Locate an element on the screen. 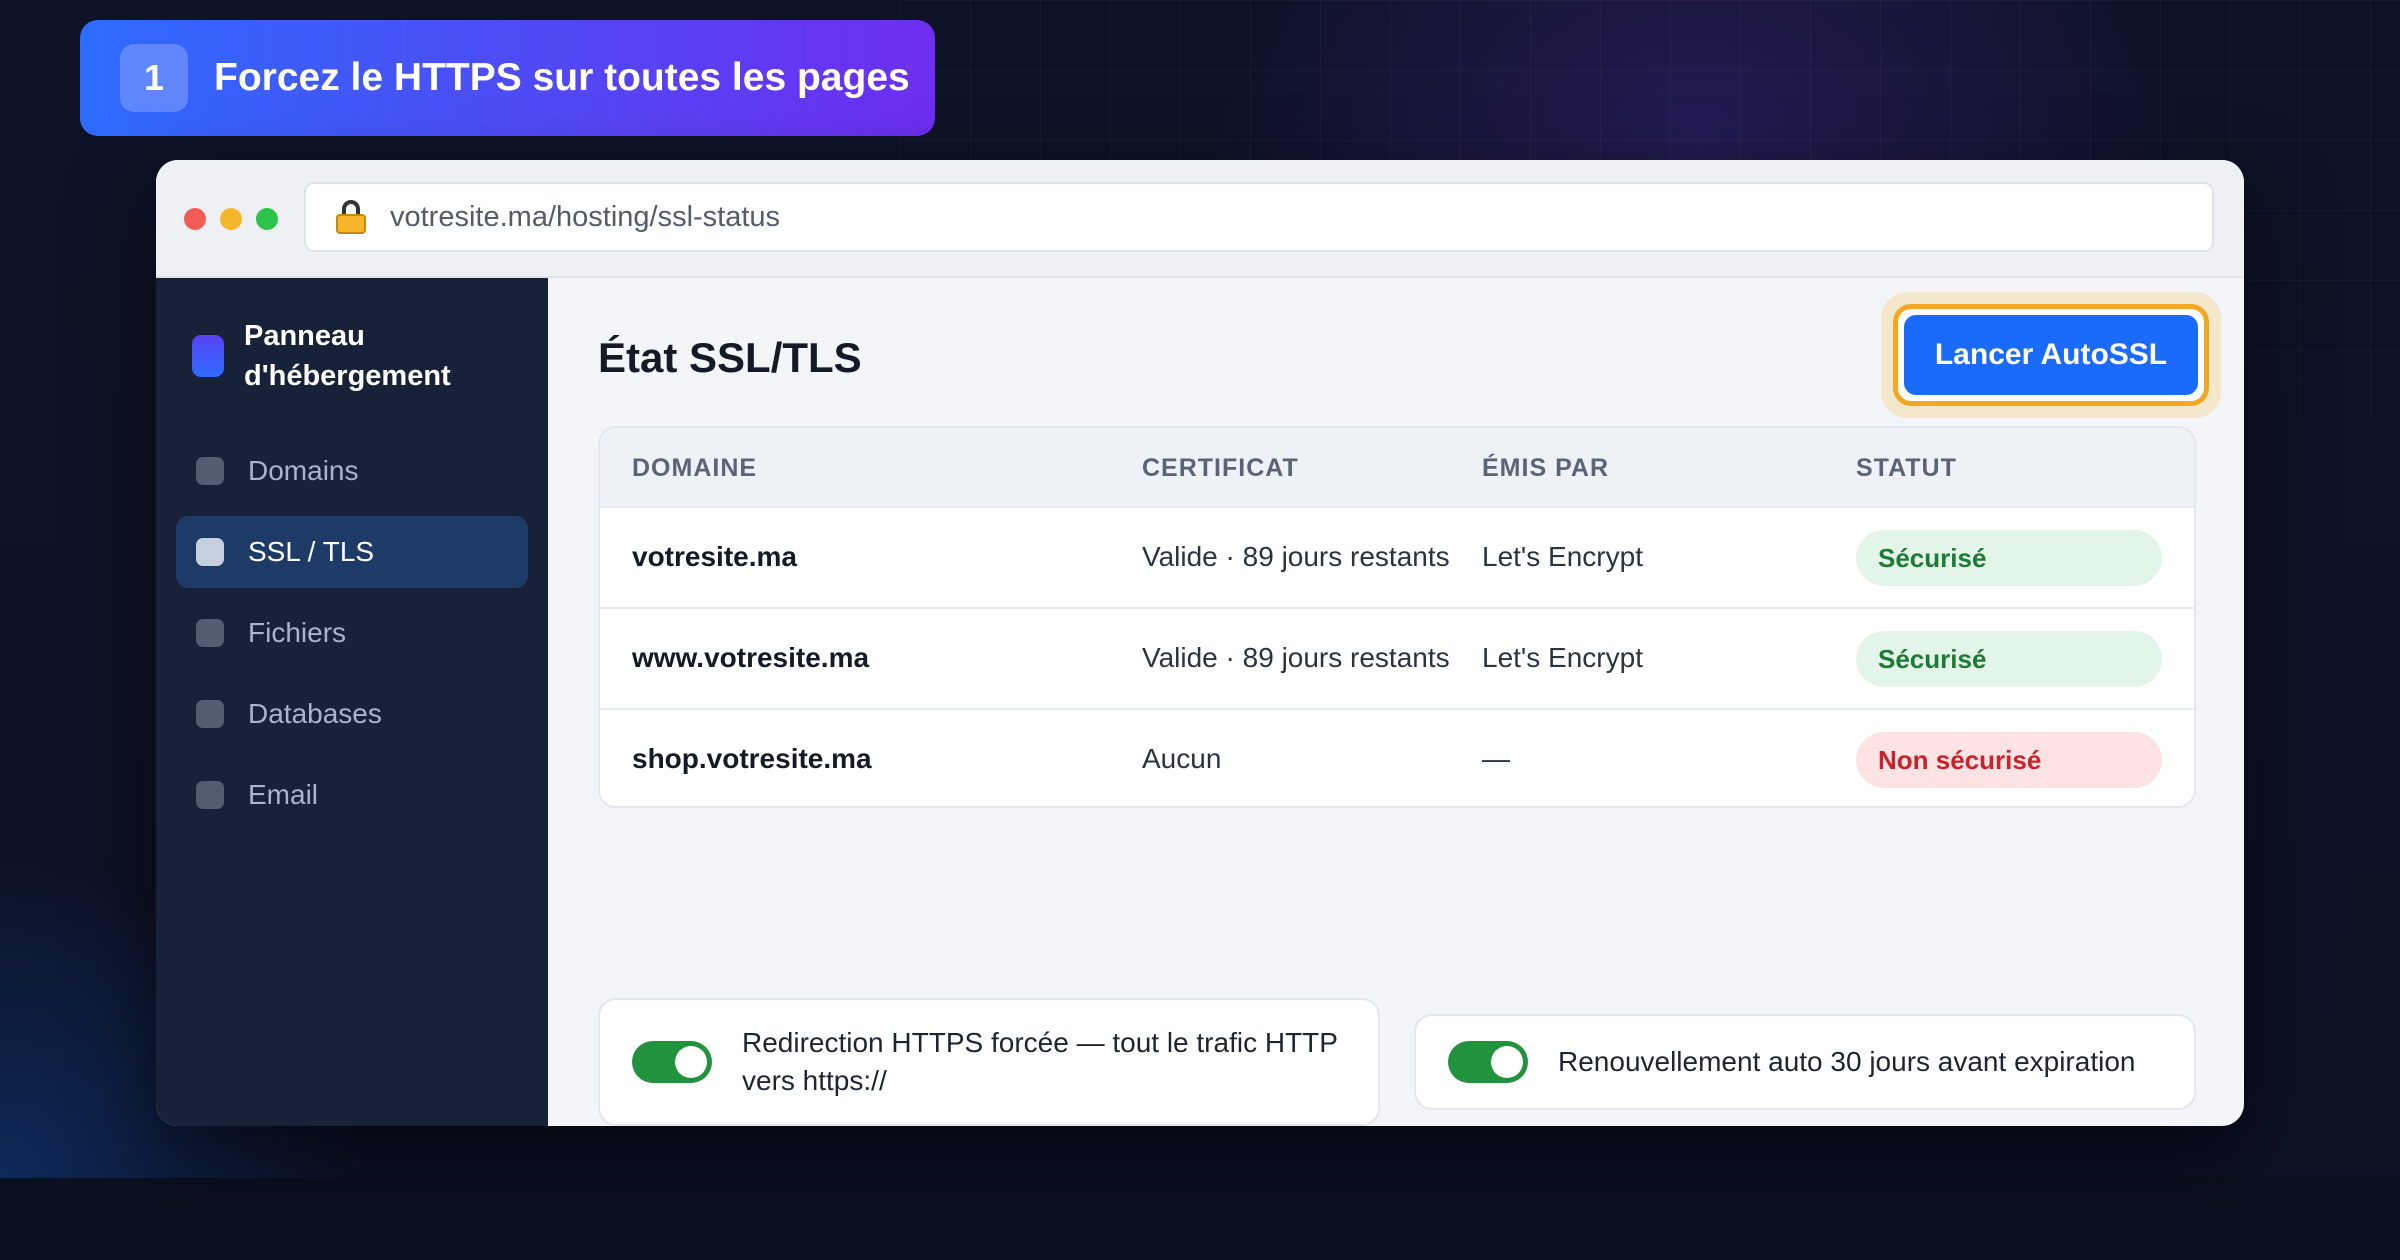 This screenshot has height=1260, width=2400. maximize-window-dot-icon is located at coordinates (267, 219).